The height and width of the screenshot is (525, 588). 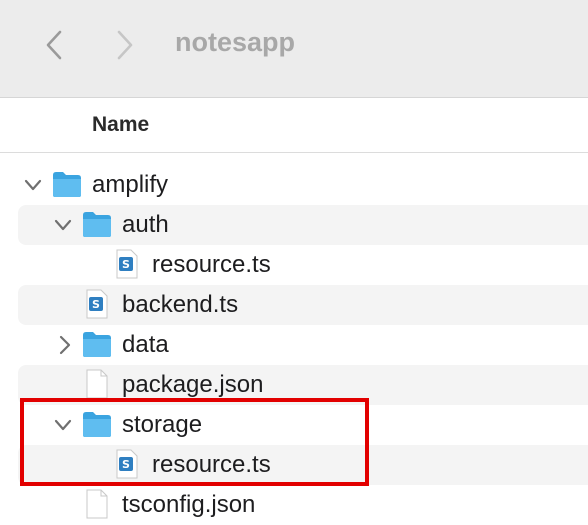 What do you see at coordinates (303, 425) in the screenshot?
I see `list-item: storage` at bounding box center [303, 425].